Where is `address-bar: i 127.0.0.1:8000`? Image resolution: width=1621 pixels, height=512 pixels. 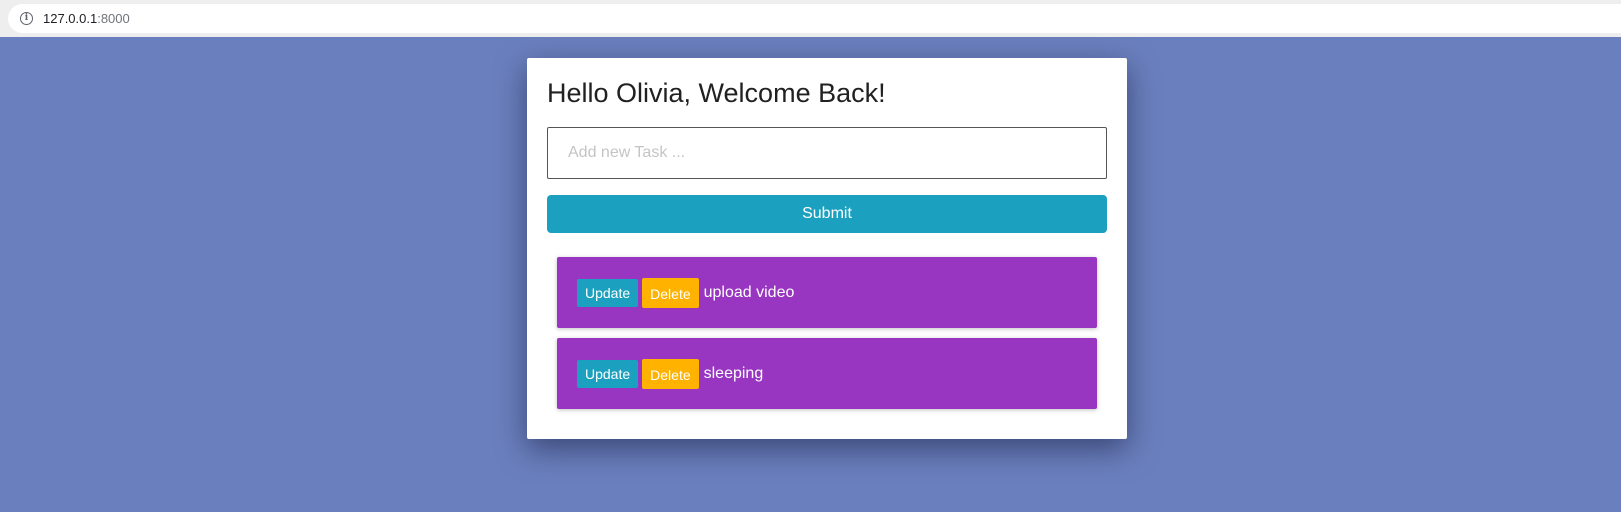 address-bar: i 127.0.0.1:8000 is located at coordinates (814, 18).